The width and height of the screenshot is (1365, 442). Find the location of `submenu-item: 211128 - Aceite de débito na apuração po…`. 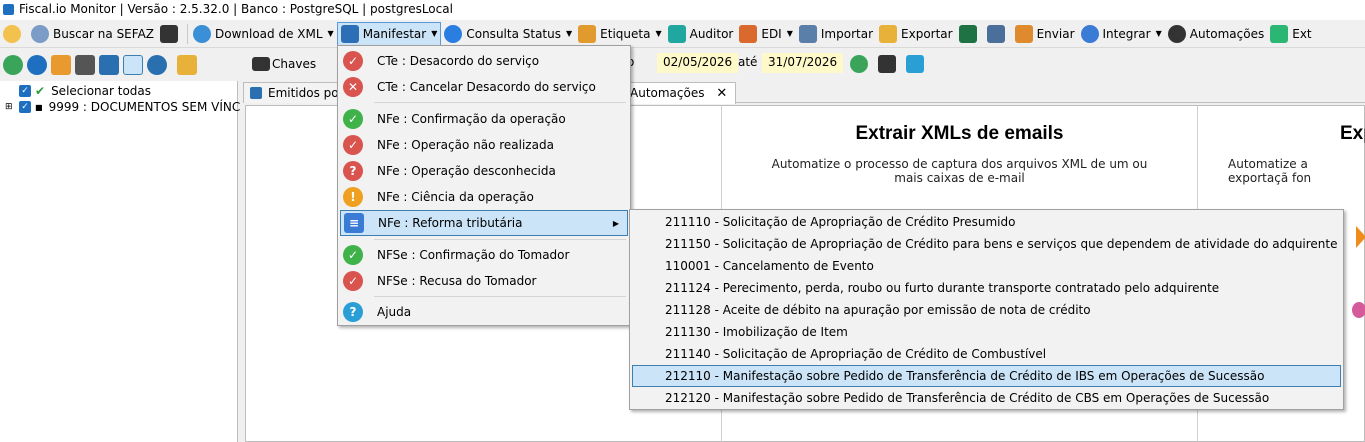

submenu-item: 211128 - Aceite de débito na apuração po… is located at coordinates (986, 310).